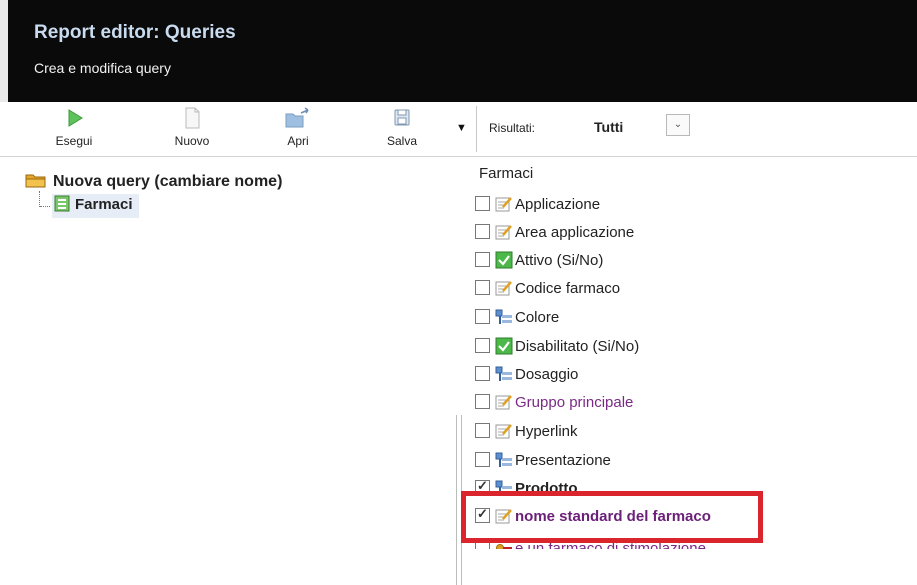 Image resolution: width=917 pixels, height=585 pixels. Describe the element at coordinates (192, 141) in the screenshot. I see `new-button-label: Nuovo` at that location.